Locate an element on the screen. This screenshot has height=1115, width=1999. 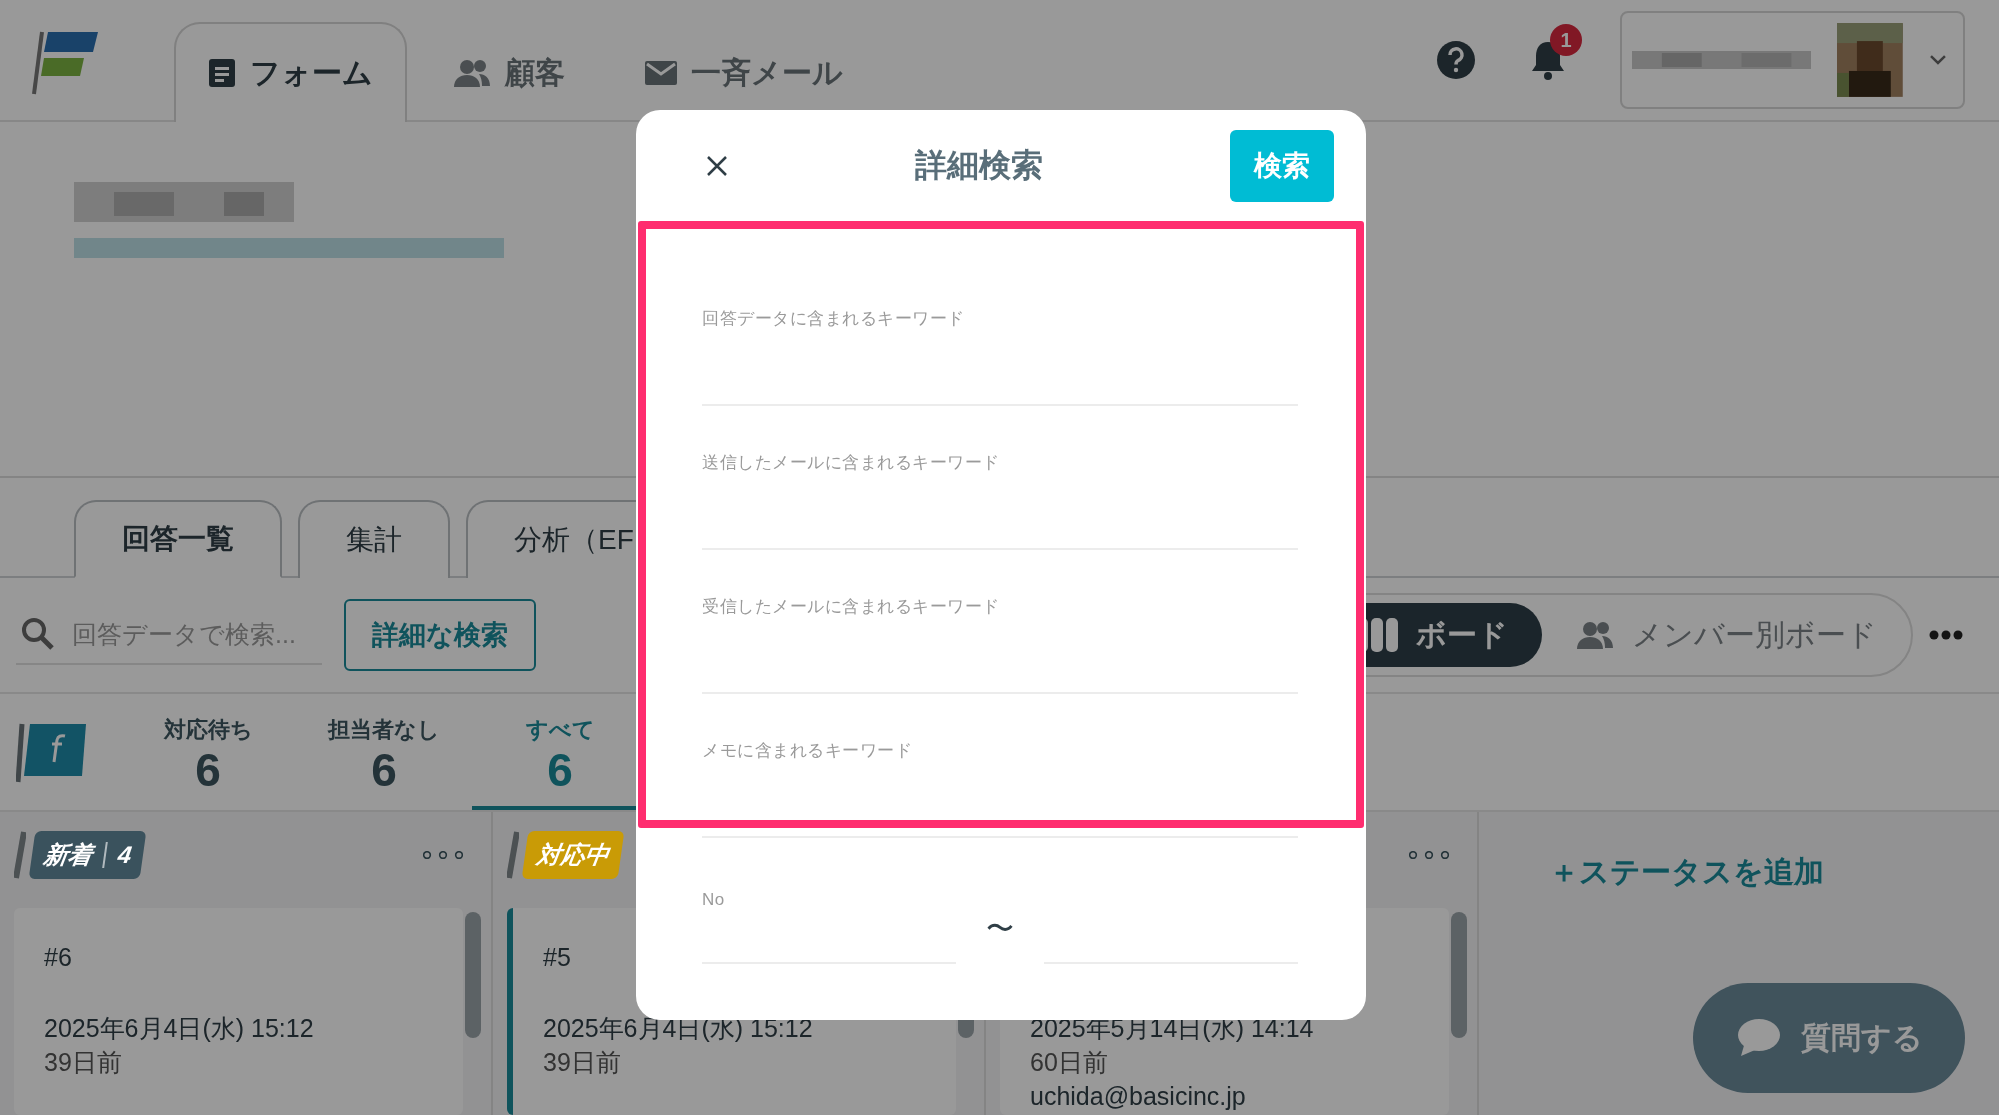
field-label: 送信したメールに含まれるキーワード is located at coordinates (851, 463).